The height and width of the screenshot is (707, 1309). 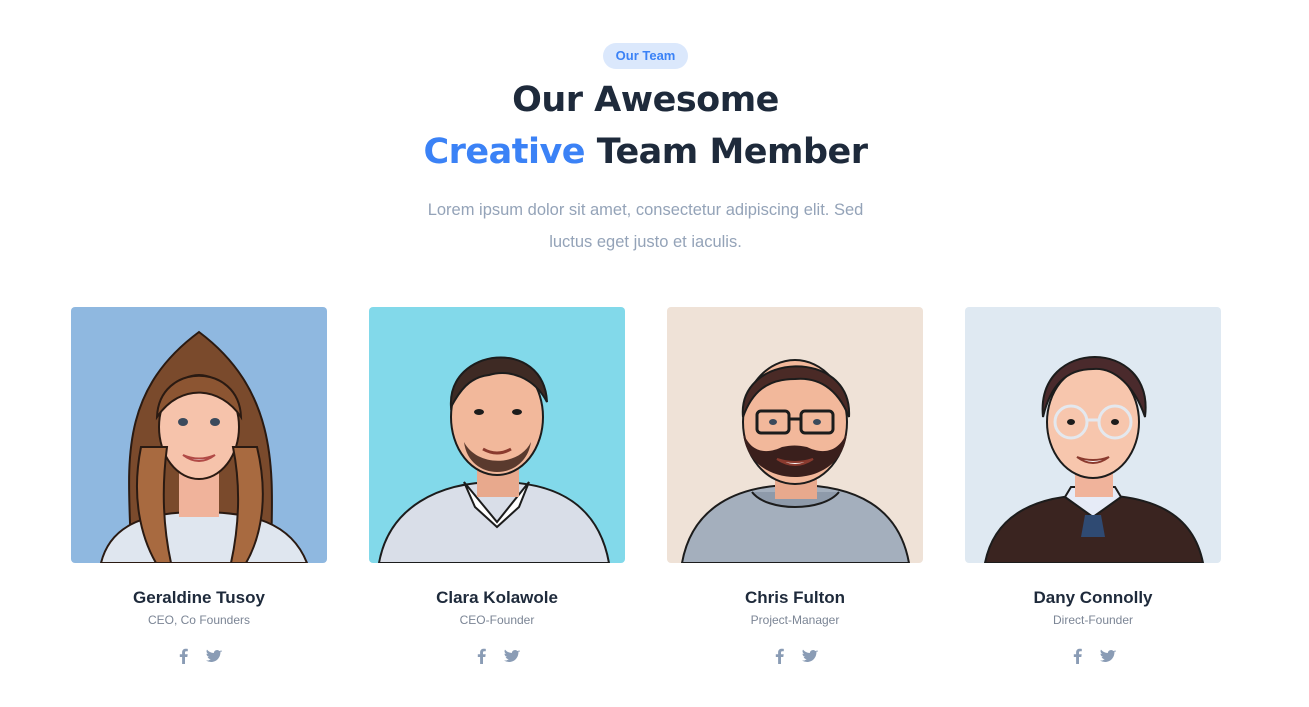 I want to click on team-card-dany: Dany Connolly Direct-Founder, so click(x=1093, y=485).